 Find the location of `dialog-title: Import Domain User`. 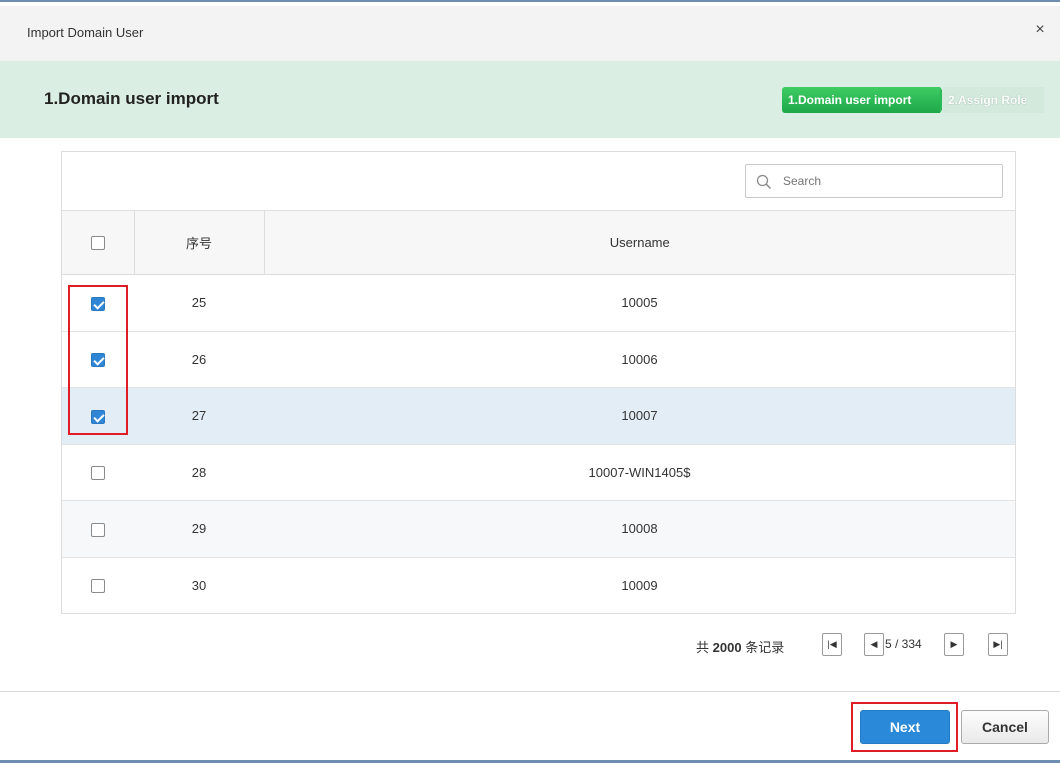

dialog-title: Import Domain User is located at coordinates (85, 32).